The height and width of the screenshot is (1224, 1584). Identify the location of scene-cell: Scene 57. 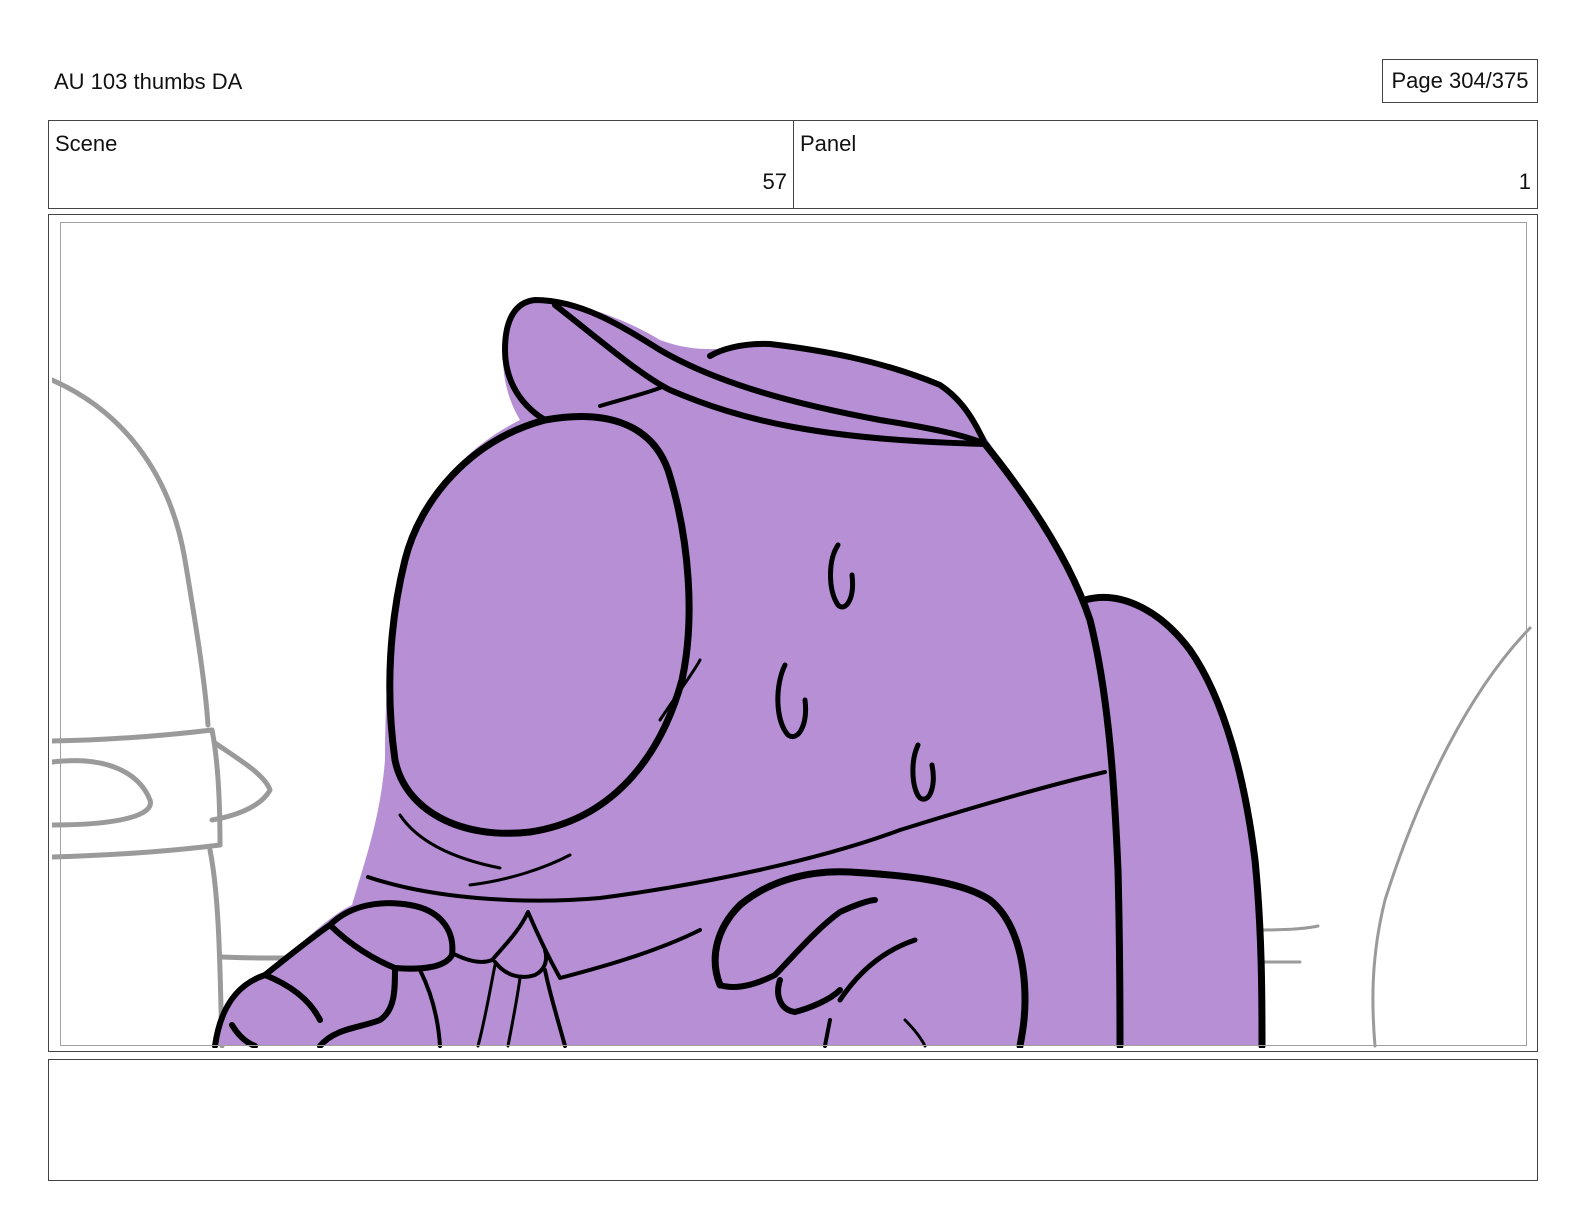
(421, 164).